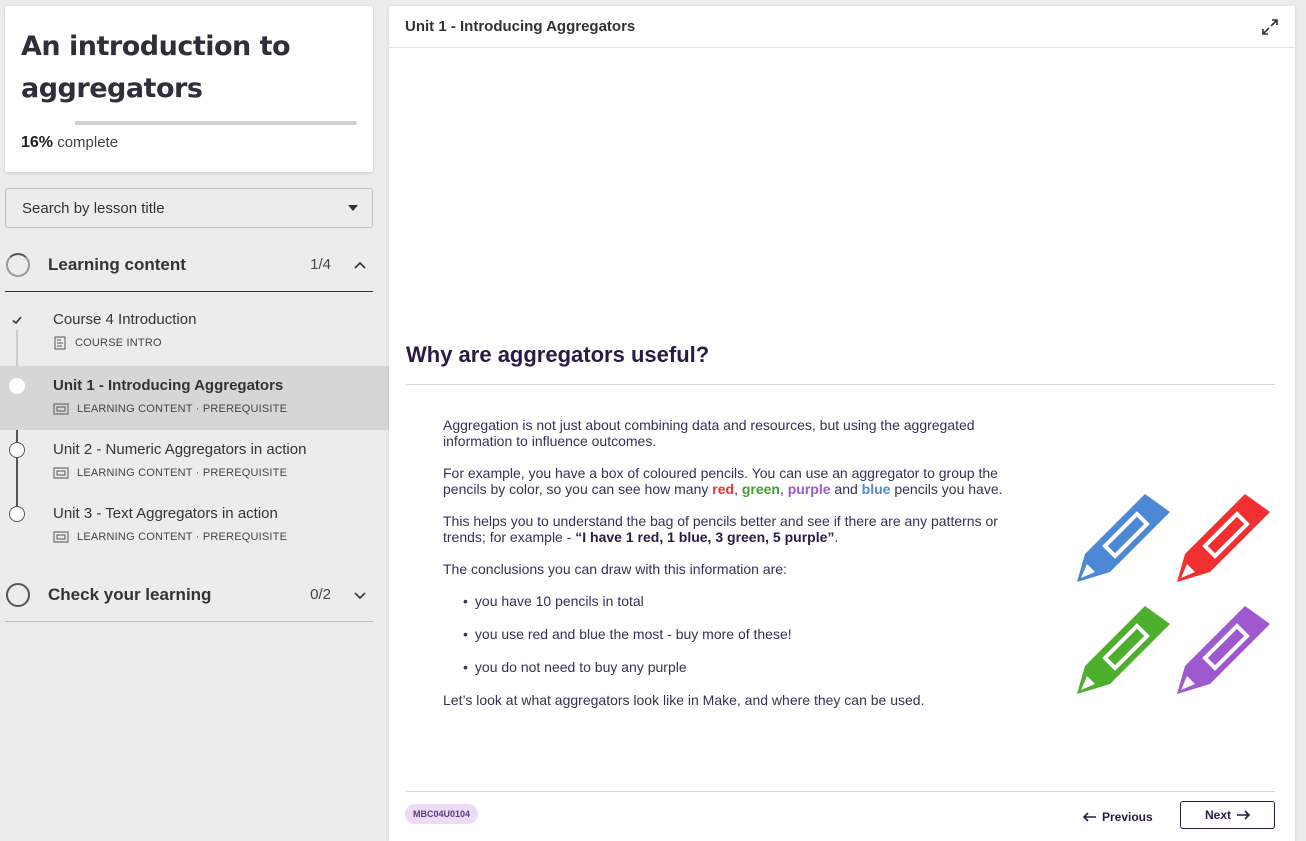  Describe the element at coordinates (60, 343) in the screenshot. I see `document-icon` at that location.